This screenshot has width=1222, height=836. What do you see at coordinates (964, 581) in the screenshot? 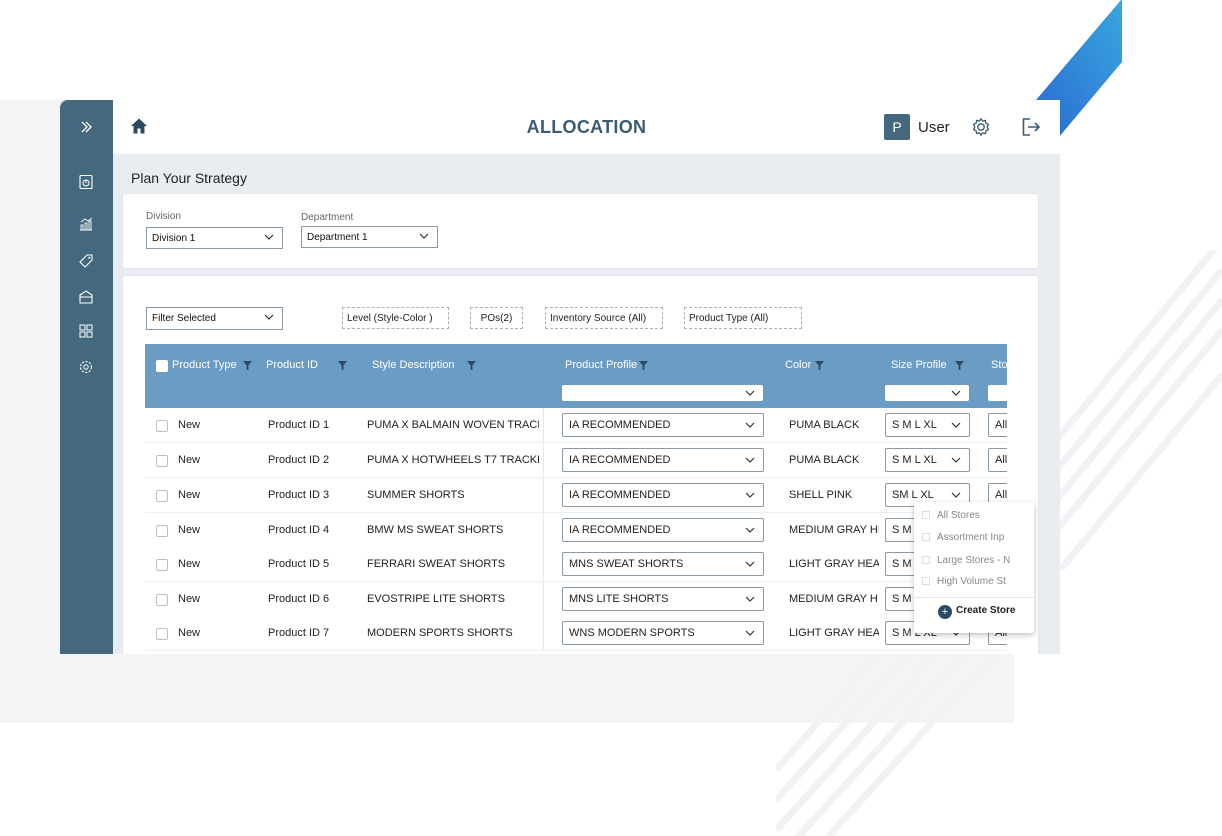
I see `dropdown-option: High Volume St` at bounding box center [964, 581].